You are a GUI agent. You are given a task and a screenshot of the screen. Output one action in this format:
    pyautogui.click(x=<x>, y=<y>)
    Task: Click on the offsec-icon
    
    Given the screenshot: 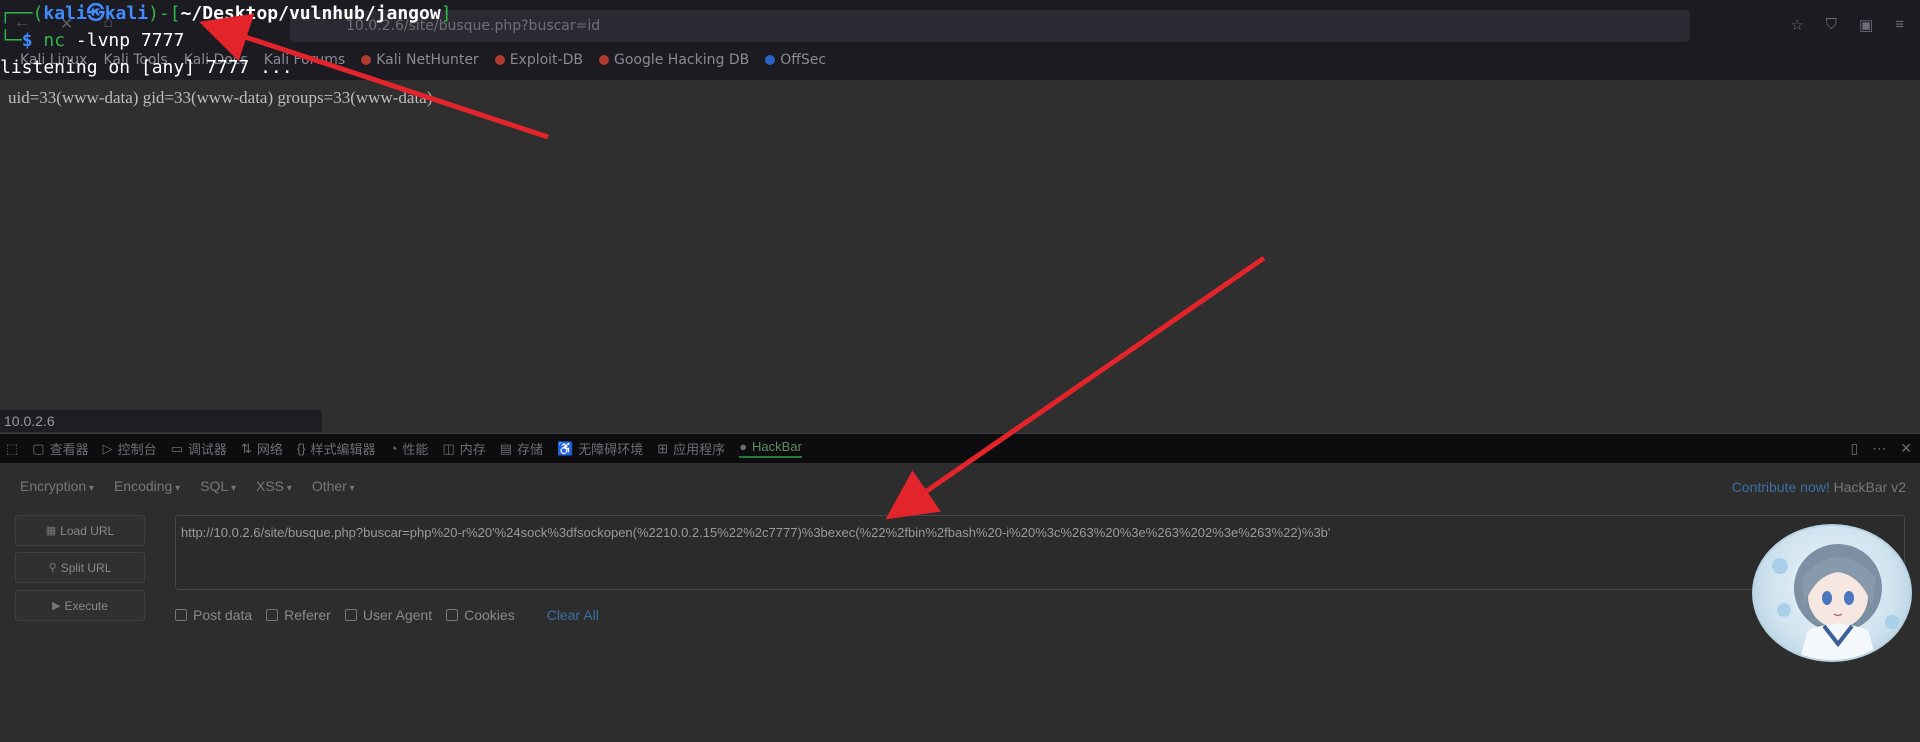 What is the action you would take?
    pyautogui.click(x=770, y=60)
    